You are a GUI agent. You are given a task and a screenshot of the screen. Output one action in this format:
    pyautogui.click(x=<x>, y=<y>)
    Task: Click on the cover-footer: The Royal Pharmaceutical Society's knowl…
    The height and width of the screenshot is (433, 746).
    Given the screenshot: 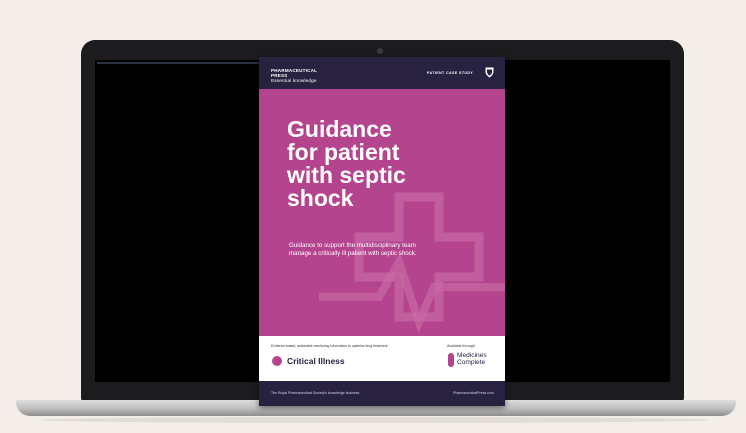 What is the action you would take?
    pyautogui.click(x=382, y=393)
    